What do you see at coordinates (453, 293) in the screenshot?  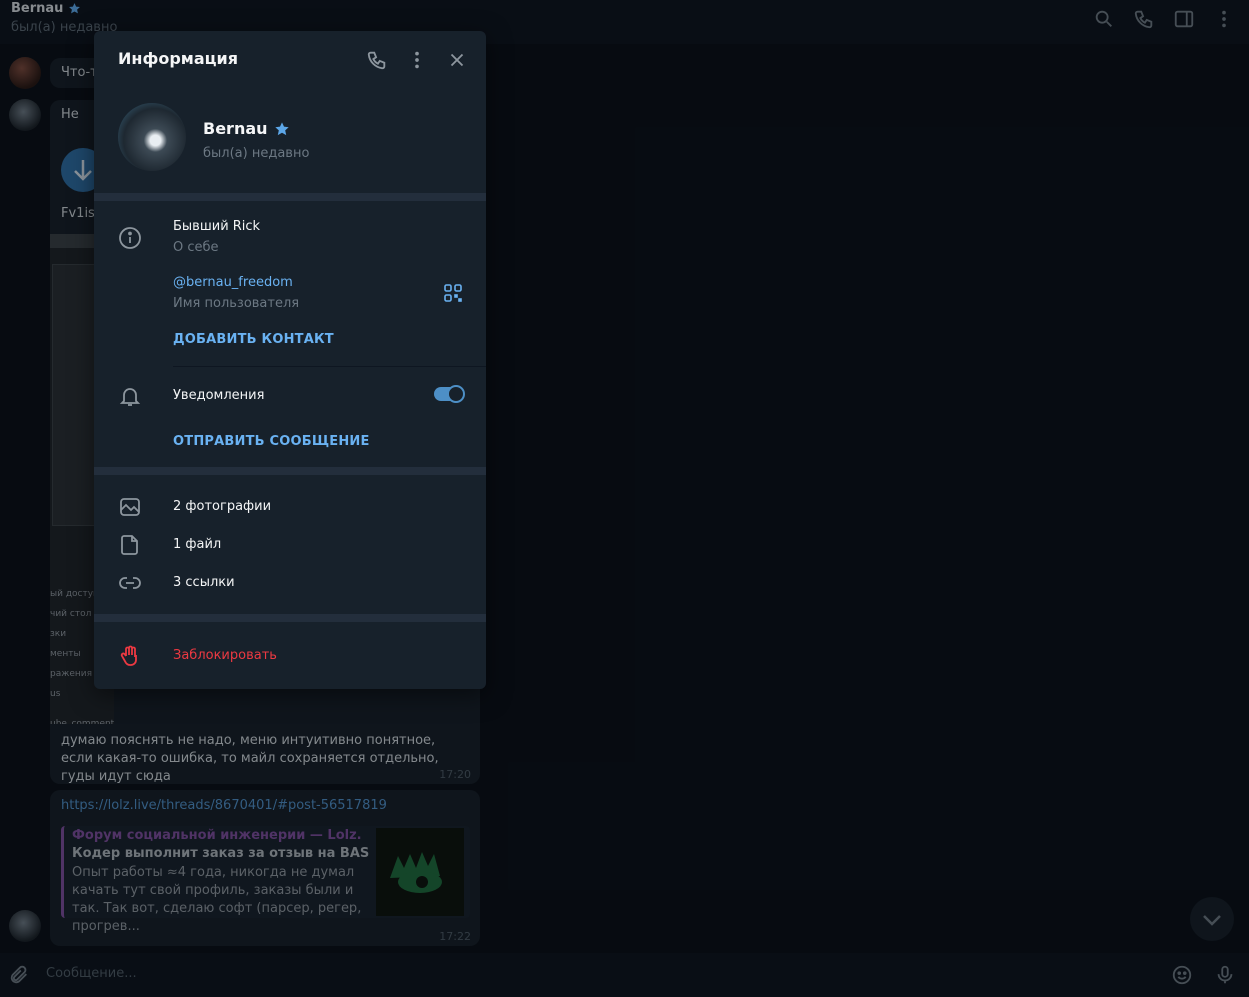 I see `qr-code-icon` at bounding box center [453, 293].